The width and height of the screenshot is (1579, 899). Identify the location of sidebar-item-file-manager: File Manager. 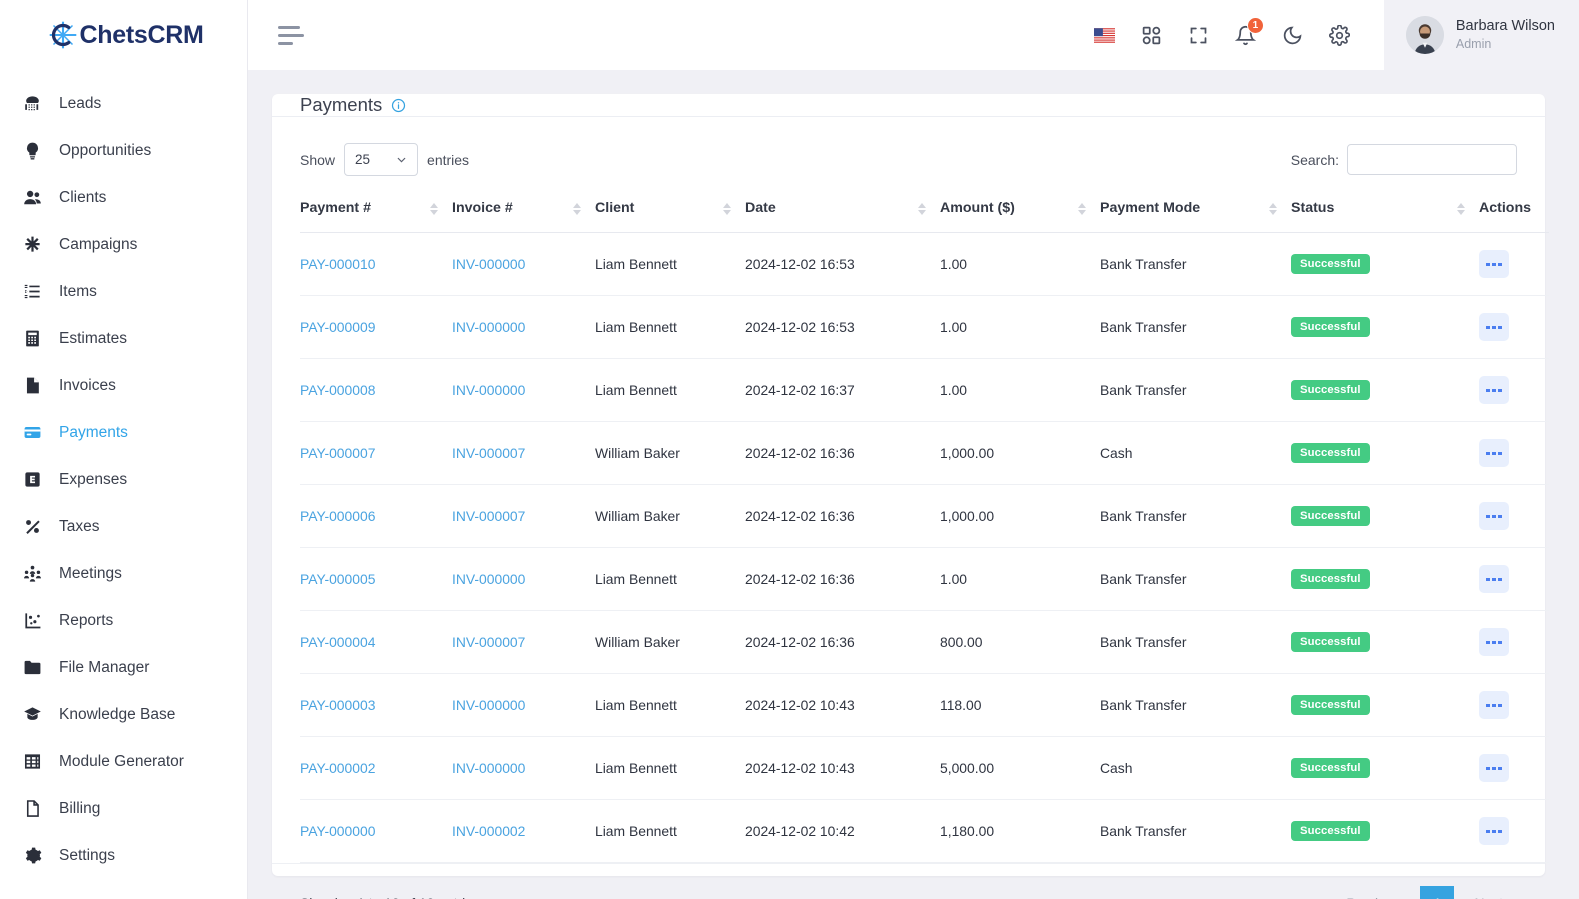
(123, 667).